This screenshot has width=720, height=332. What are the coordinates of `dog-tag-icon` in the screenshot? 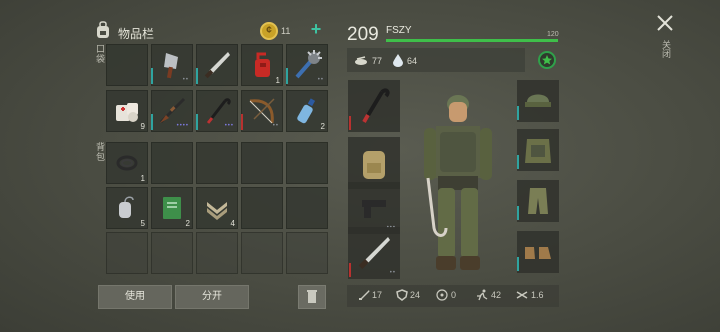 It's located at (126, 207).